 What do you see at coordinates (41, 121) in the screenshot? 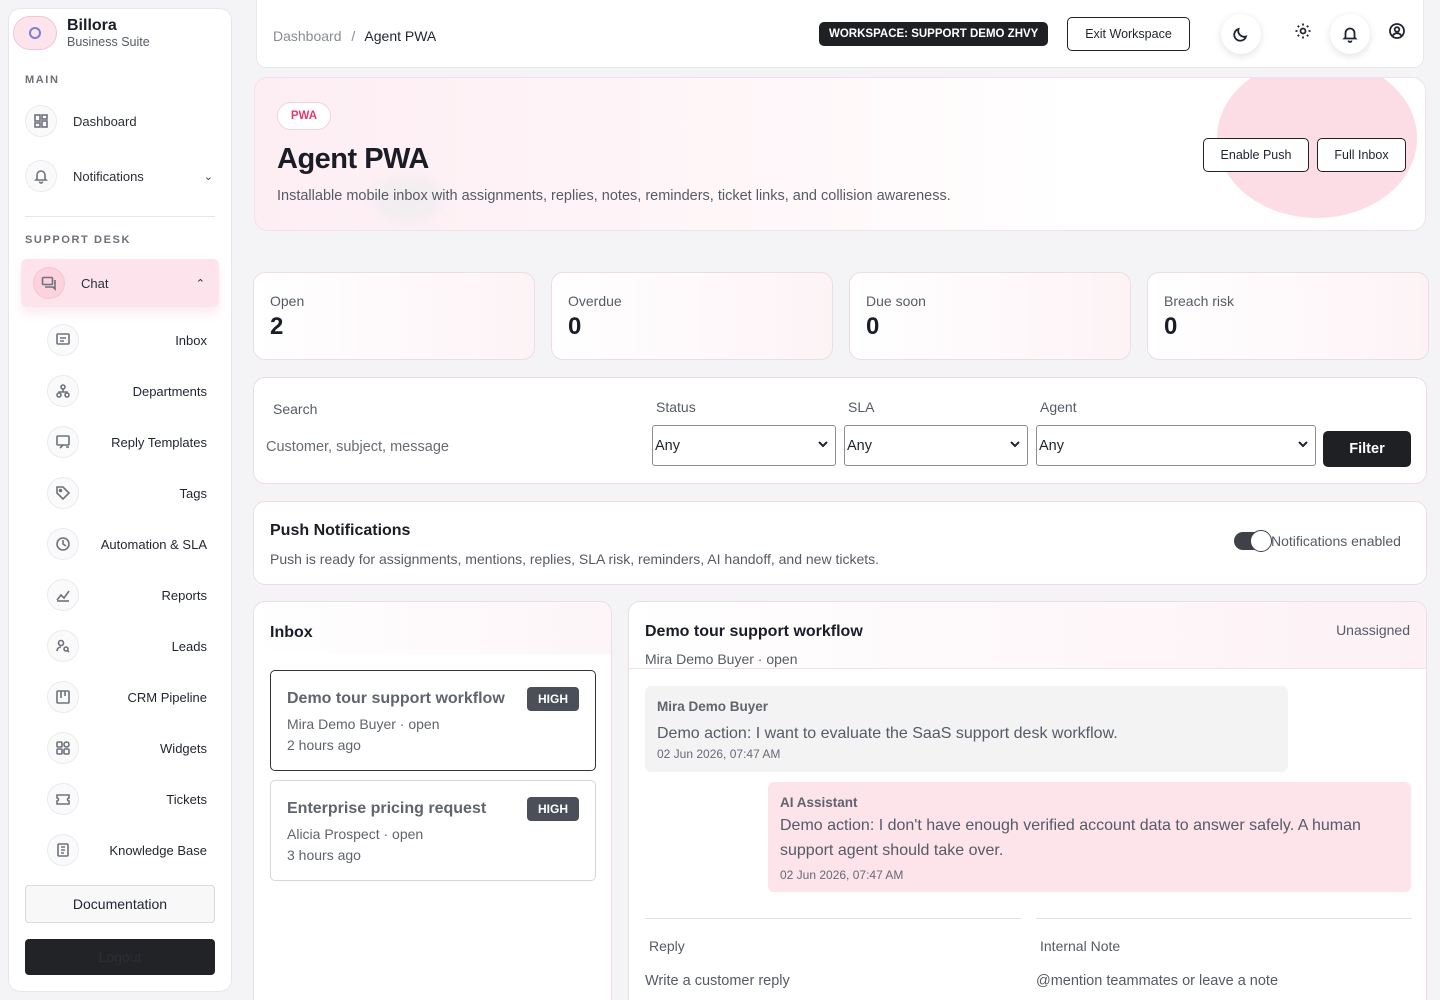
I see `dashboard-icon` at bounding box center [41, 121].